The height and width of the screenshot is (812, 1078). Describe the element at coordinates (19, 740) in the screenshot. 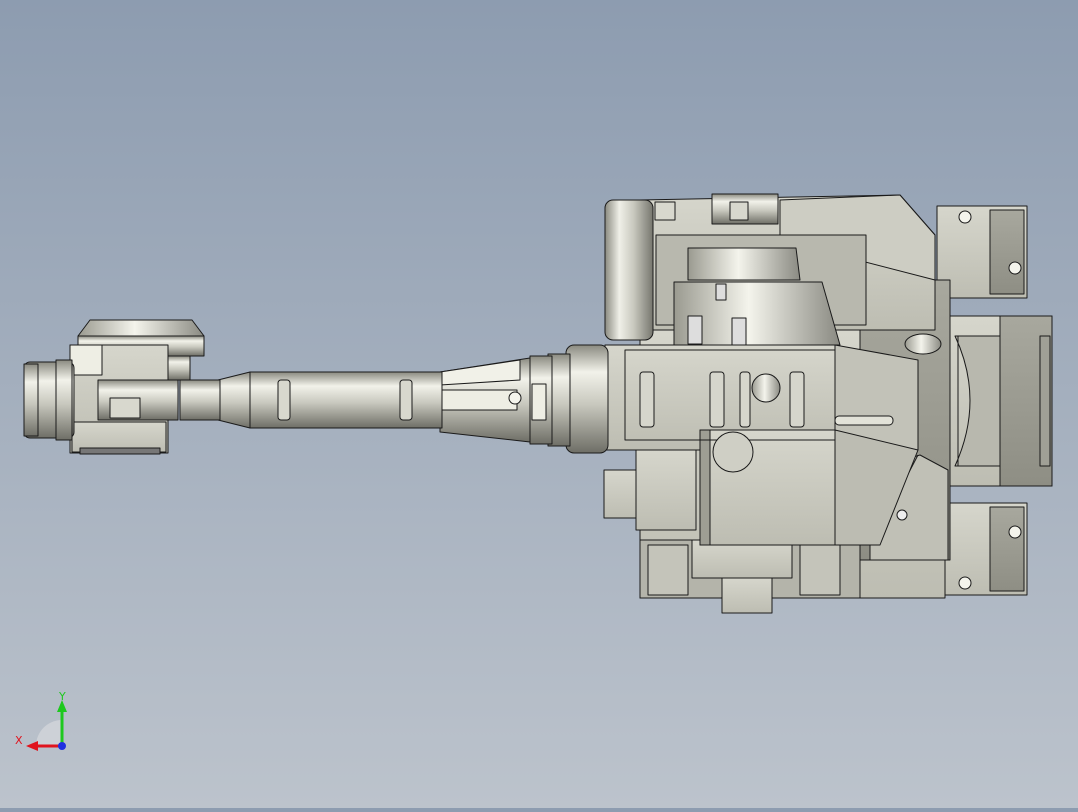

I see `x-axis-label: X` at that location.